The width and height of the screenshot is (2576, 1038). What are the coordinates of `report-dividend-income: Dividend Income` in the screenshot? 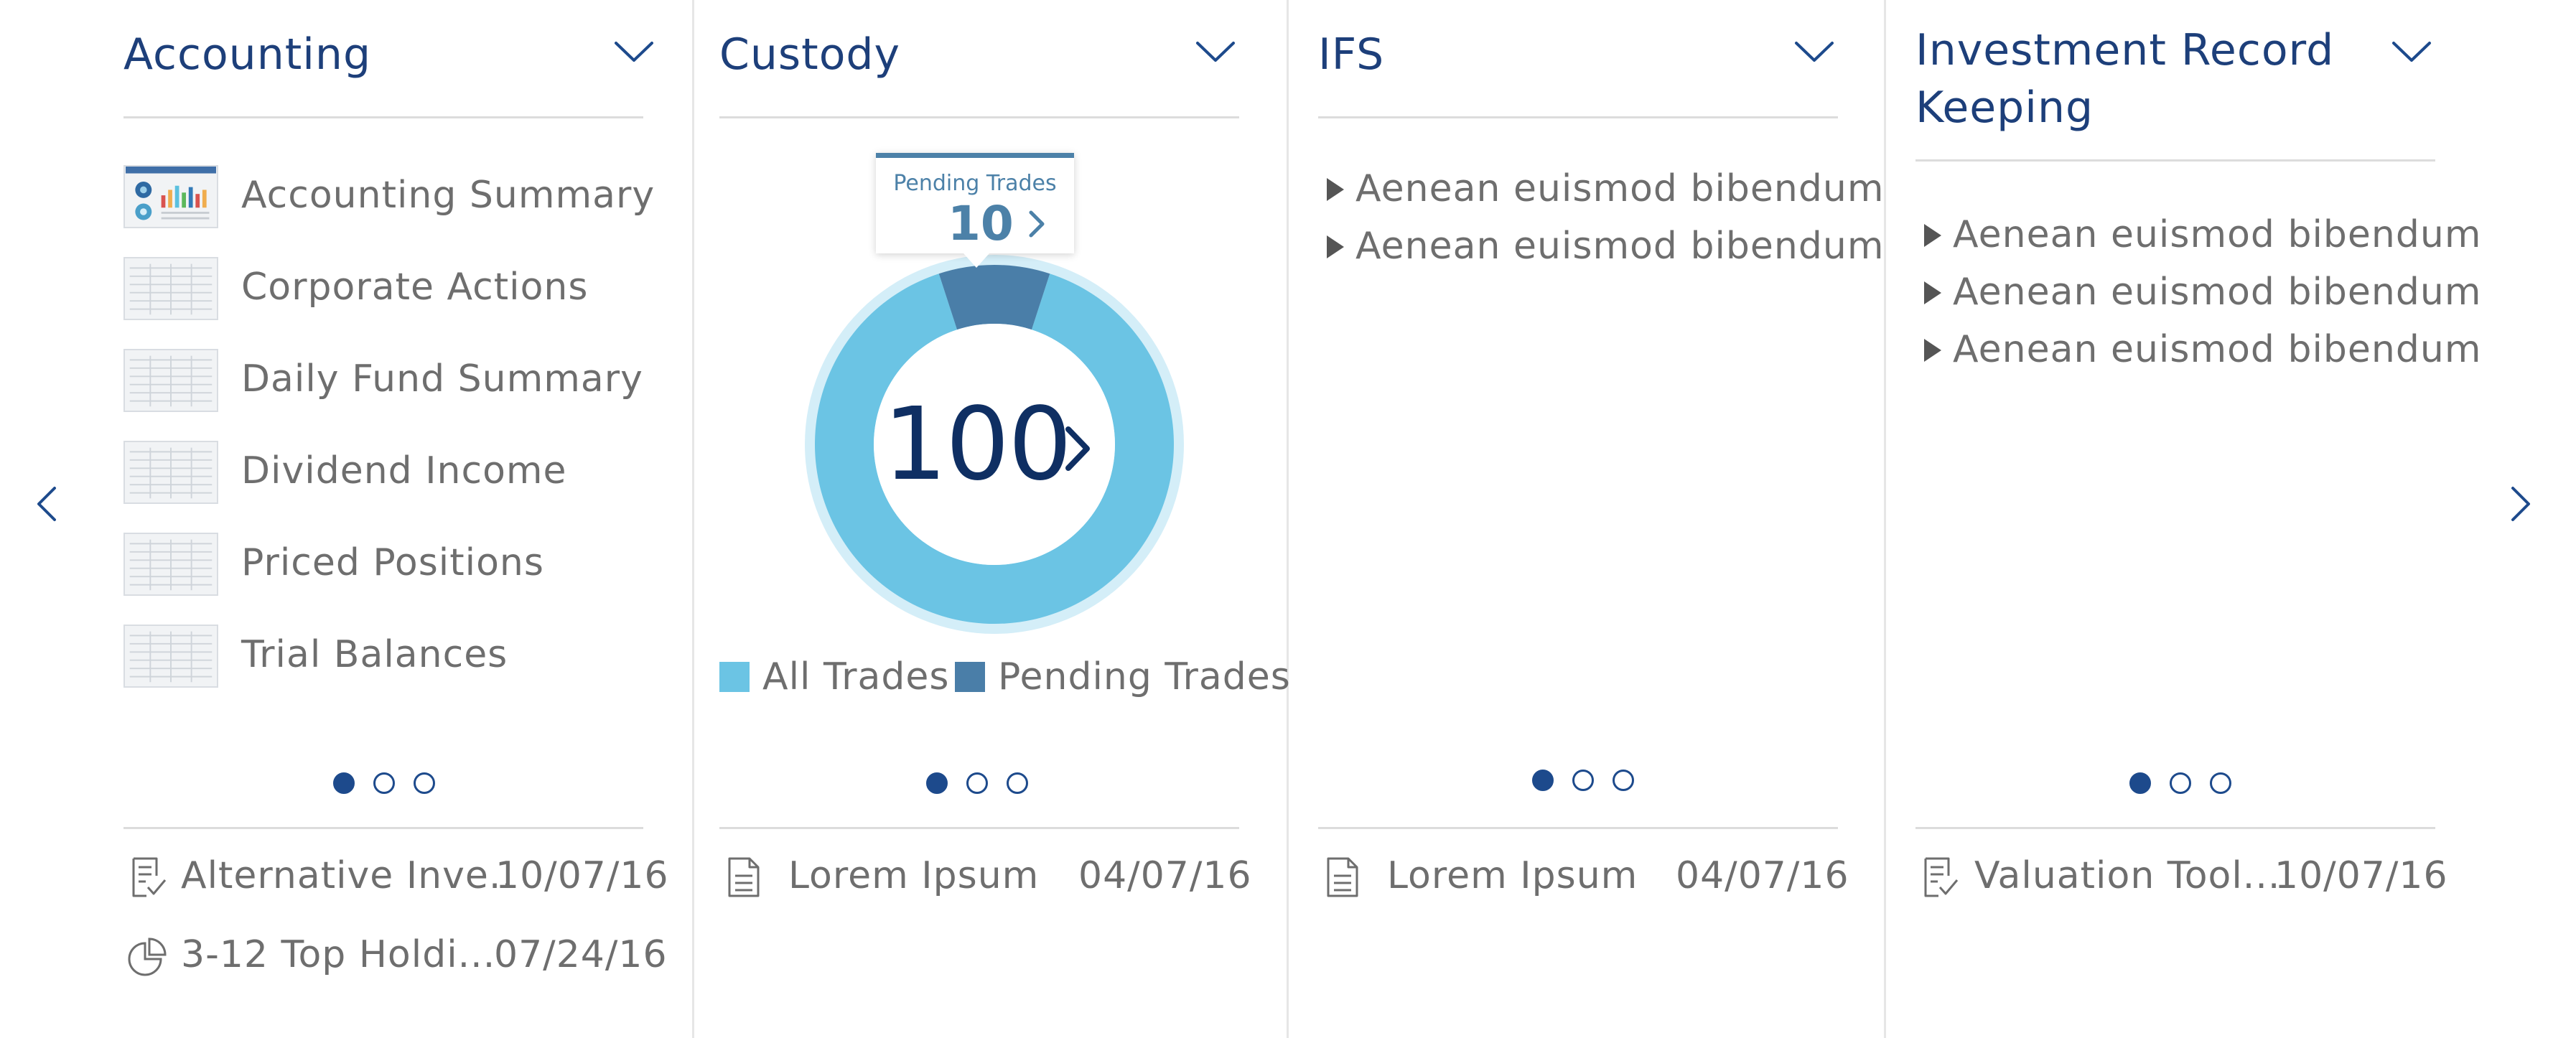 It's located at (385, 474).